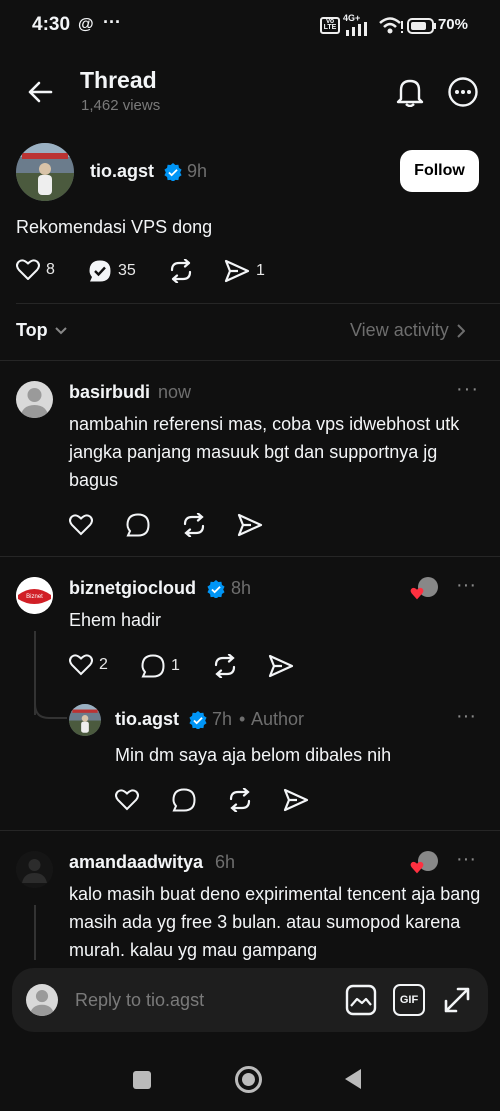 This screenshot has width=500, height=1111. What do you see at coordinates (136, 862) in the screenshot?
I see `reply-username: amandaadwitya` at bounding box center [136, 862].